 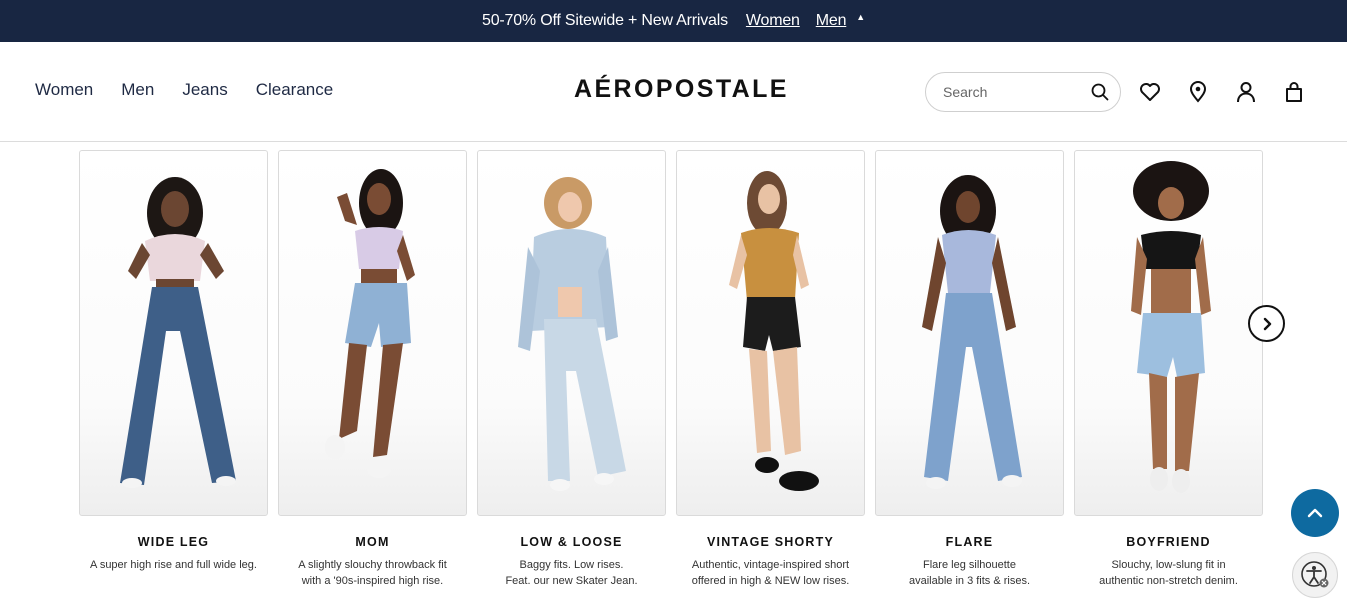 I want to click on search-box, so click(x=1023, y=92).